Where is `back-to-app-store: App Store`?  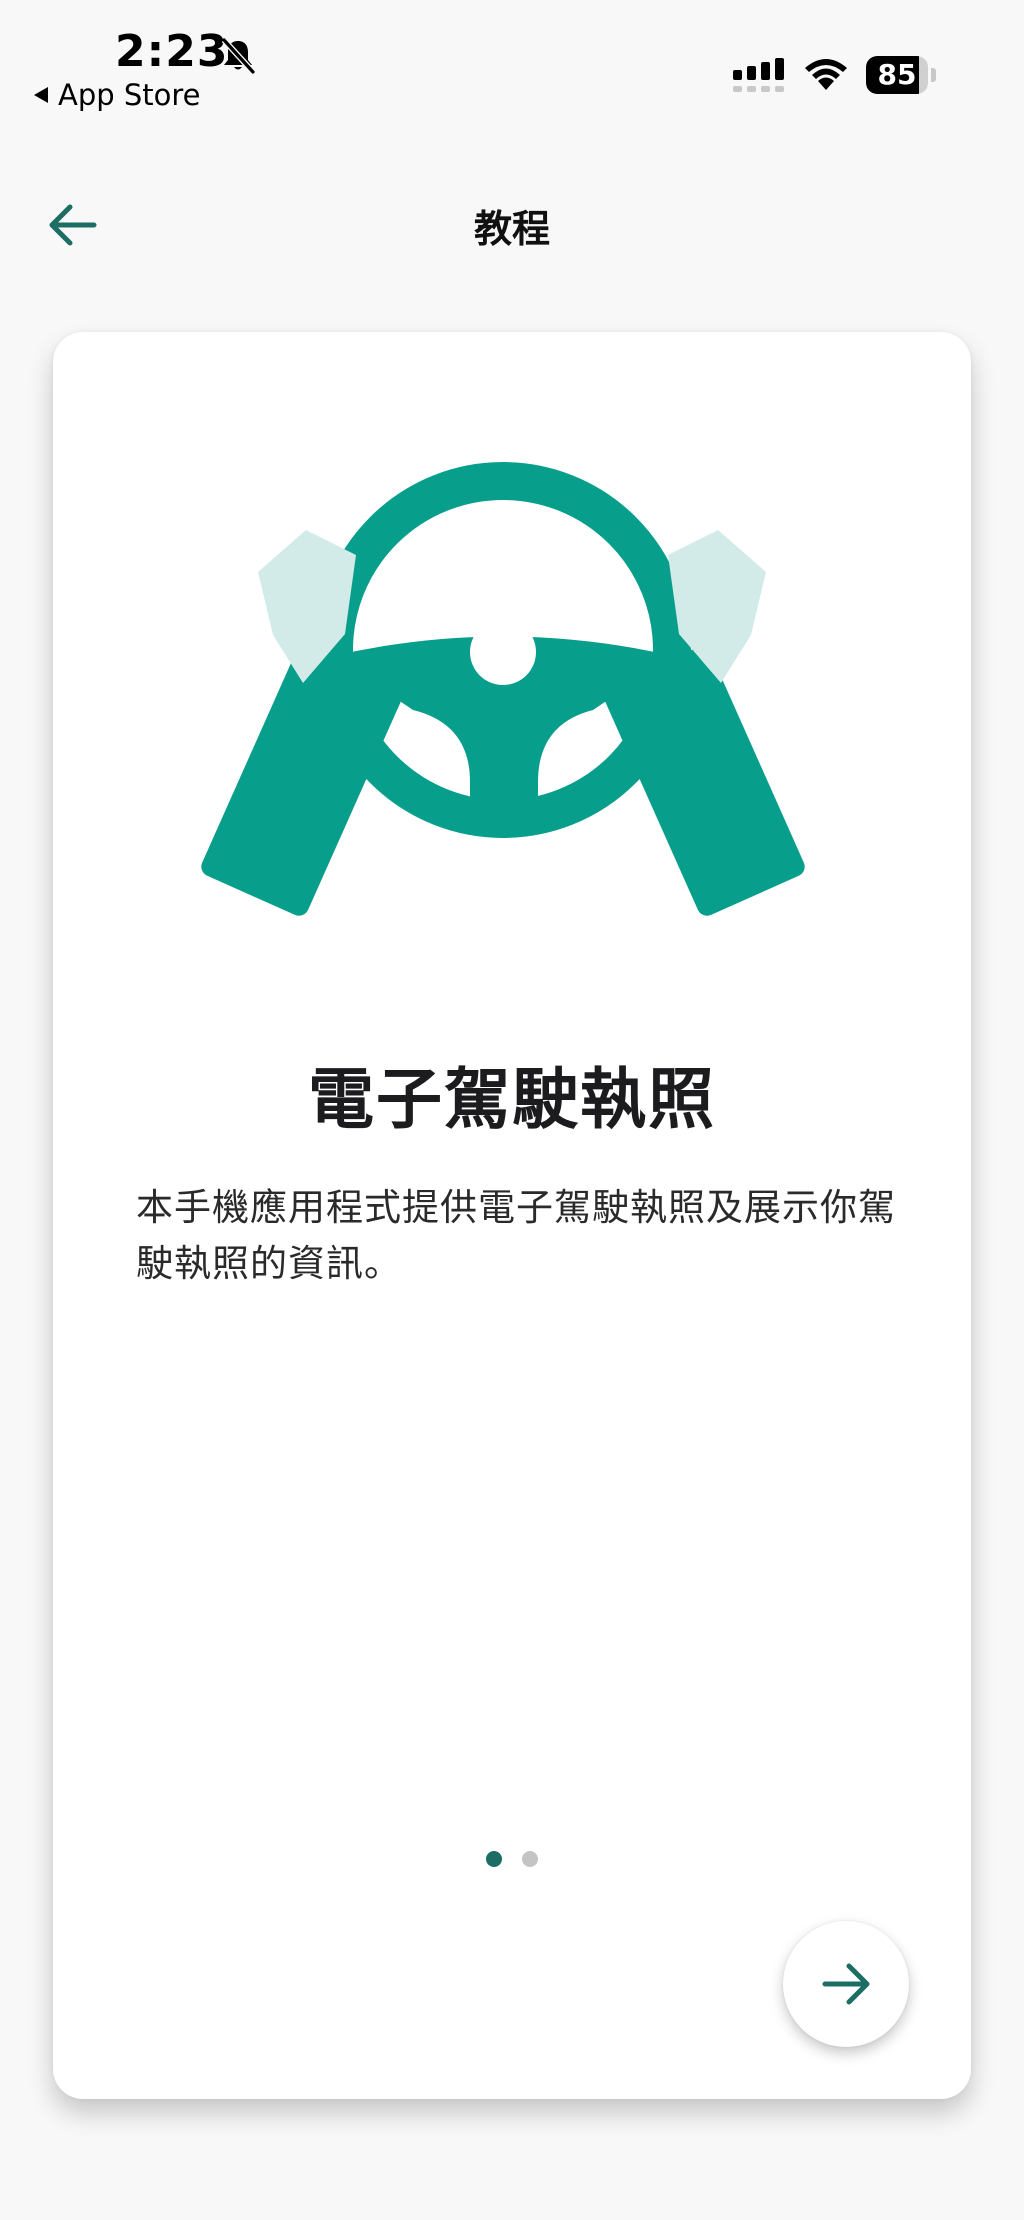 back-to-app-store: App Store is located at coordinates (116, 95).